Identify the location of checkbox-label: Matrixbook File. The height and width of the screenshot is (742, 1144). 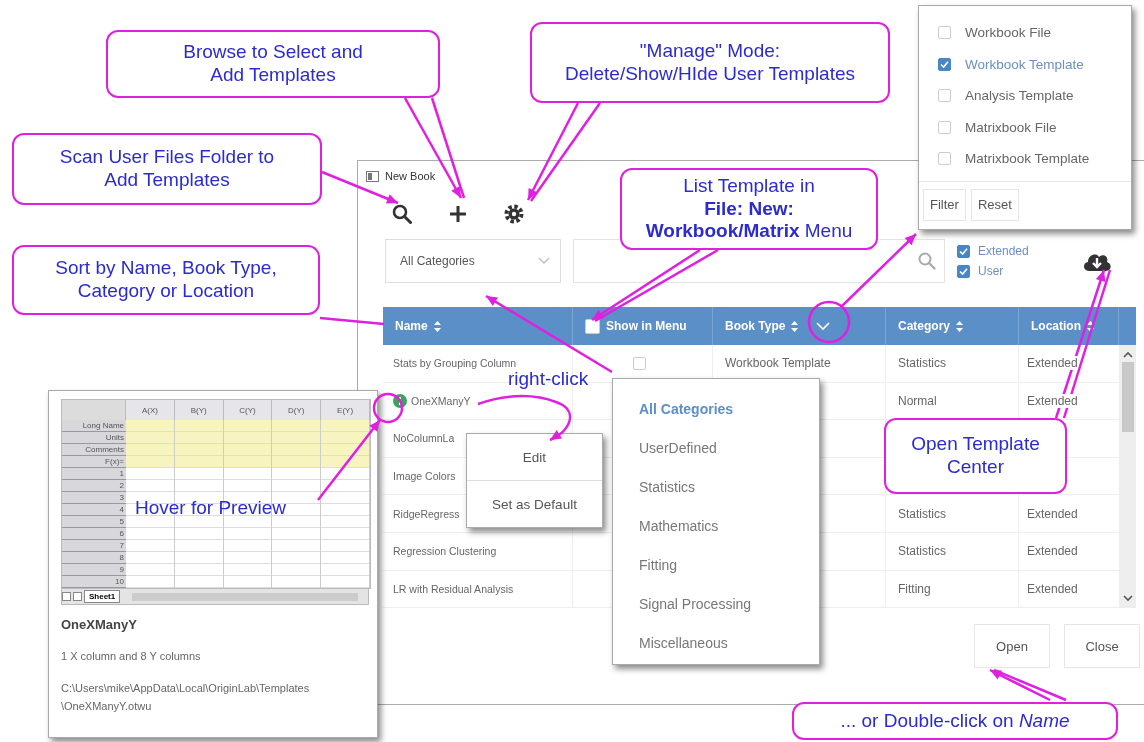
(1011, 127).